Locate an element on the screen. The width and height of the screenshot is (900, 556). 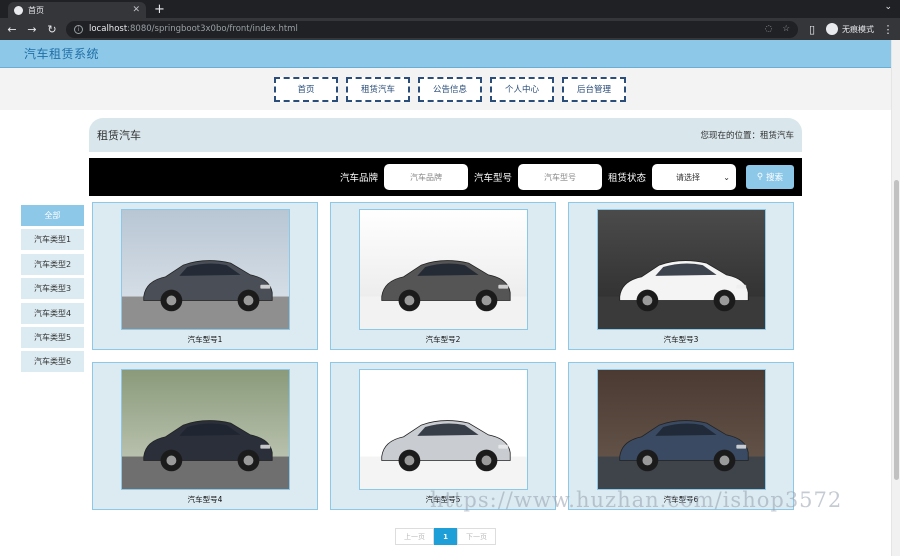
more-menu-icon: ⋮ is located at coordinates (888, 29).